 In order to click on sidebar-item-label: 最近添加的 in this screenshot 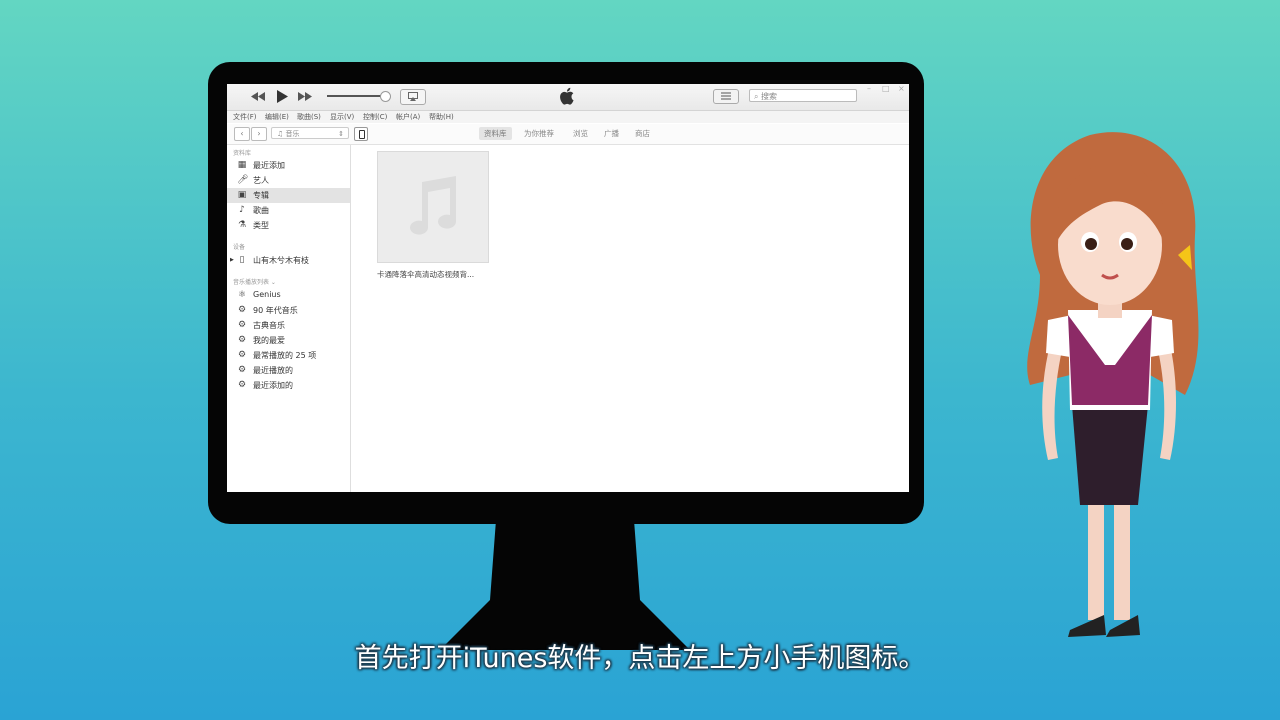, I will do `click(273, 385)`.